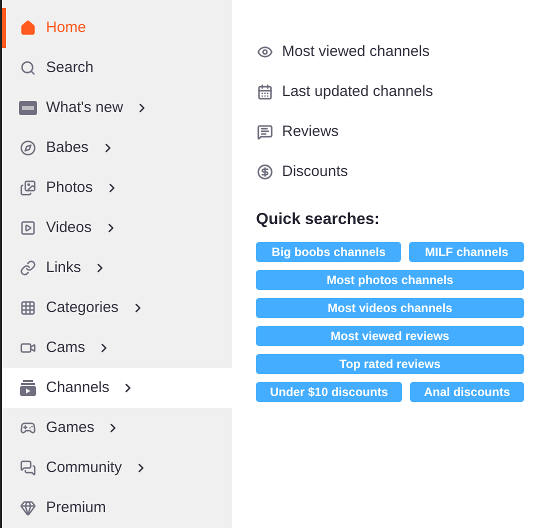  I want to click on images-icon, so click(28, 188).